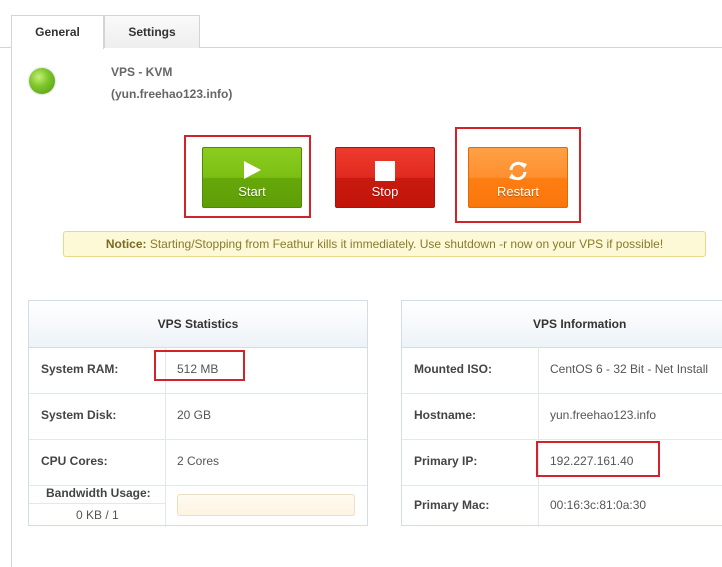 Image resolution: width=722 pixels, height=567 pixels. I want to click on info-label: Mounted ISO:, so click(453, 369).